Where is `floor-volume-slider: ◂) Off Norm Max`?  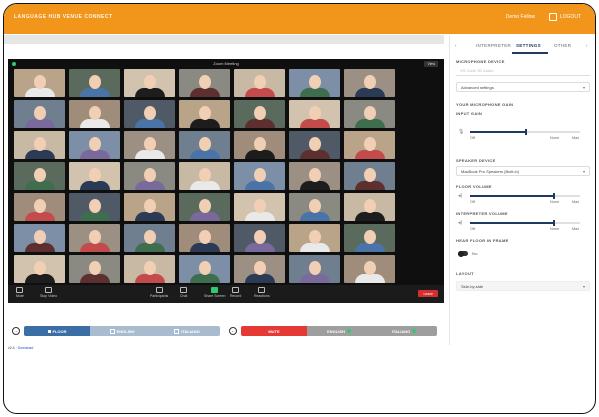
floor-volume-slider: ◂) Off Norm Max is located at coordinates (524, 198).